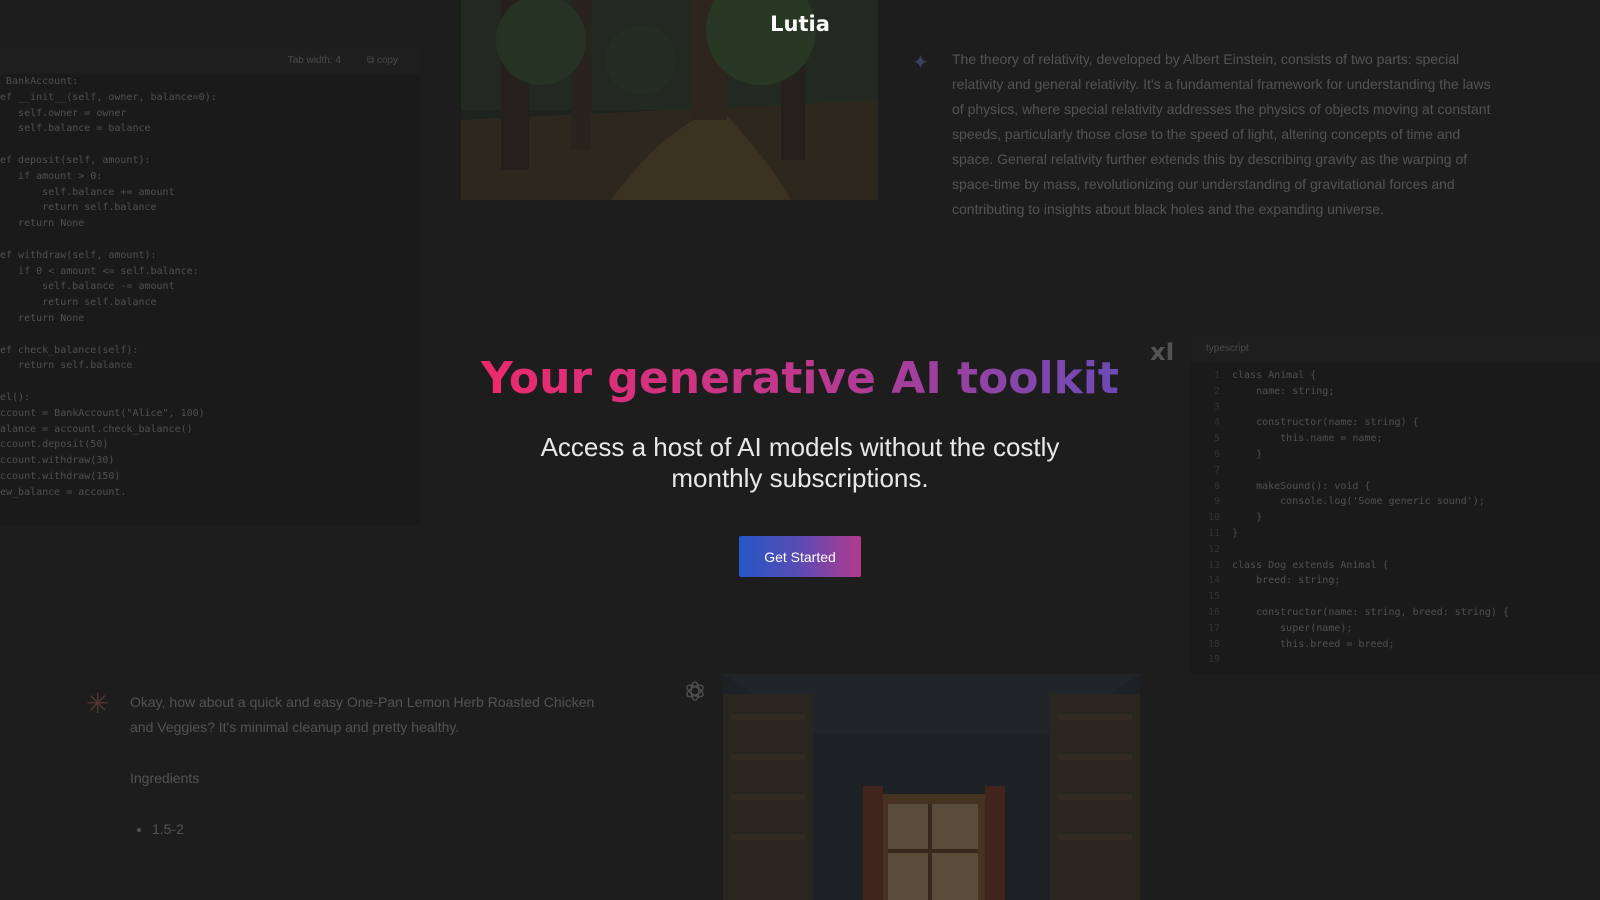 The height and width of the screenshot is (900, 1600). I want to click on code-line: 12, so click(1395, 550).